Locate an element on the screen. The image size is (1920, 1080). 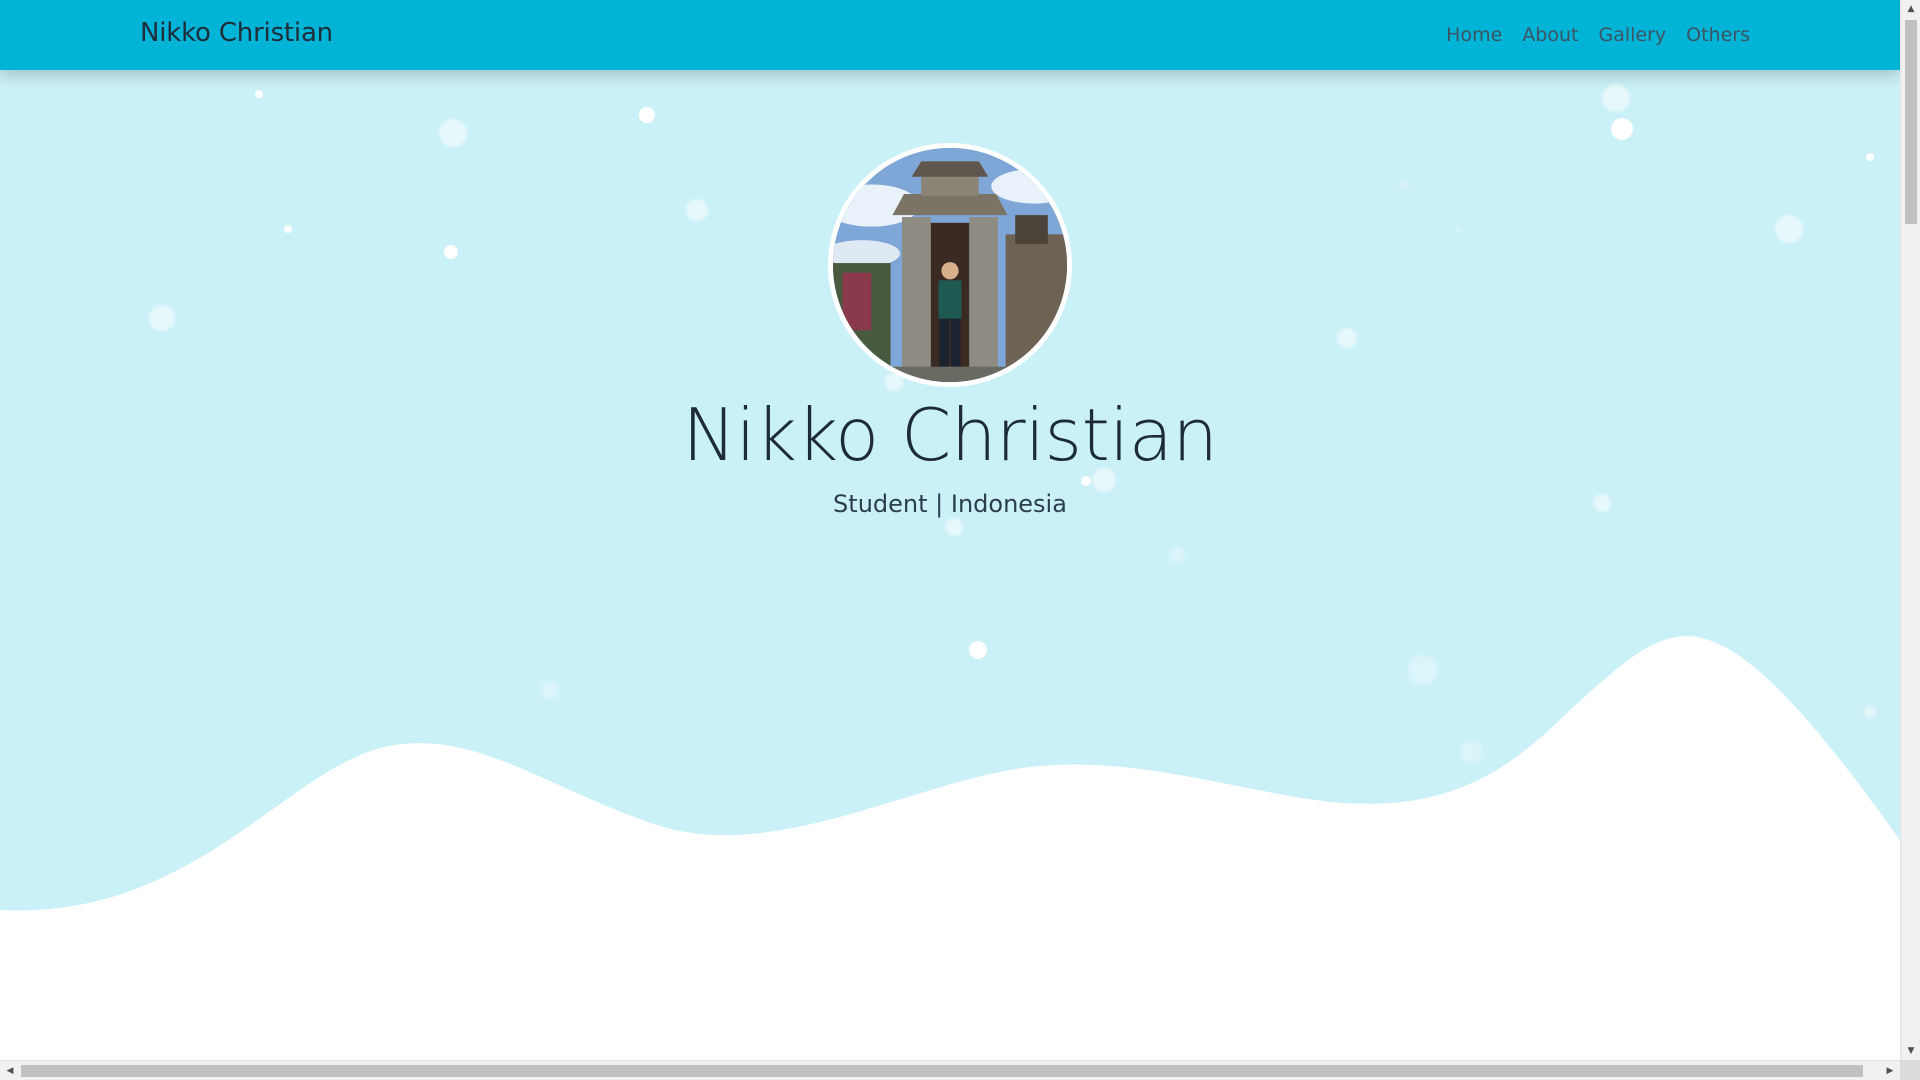
vertical-scroll-thumb is located at coordinates (1911, 122).